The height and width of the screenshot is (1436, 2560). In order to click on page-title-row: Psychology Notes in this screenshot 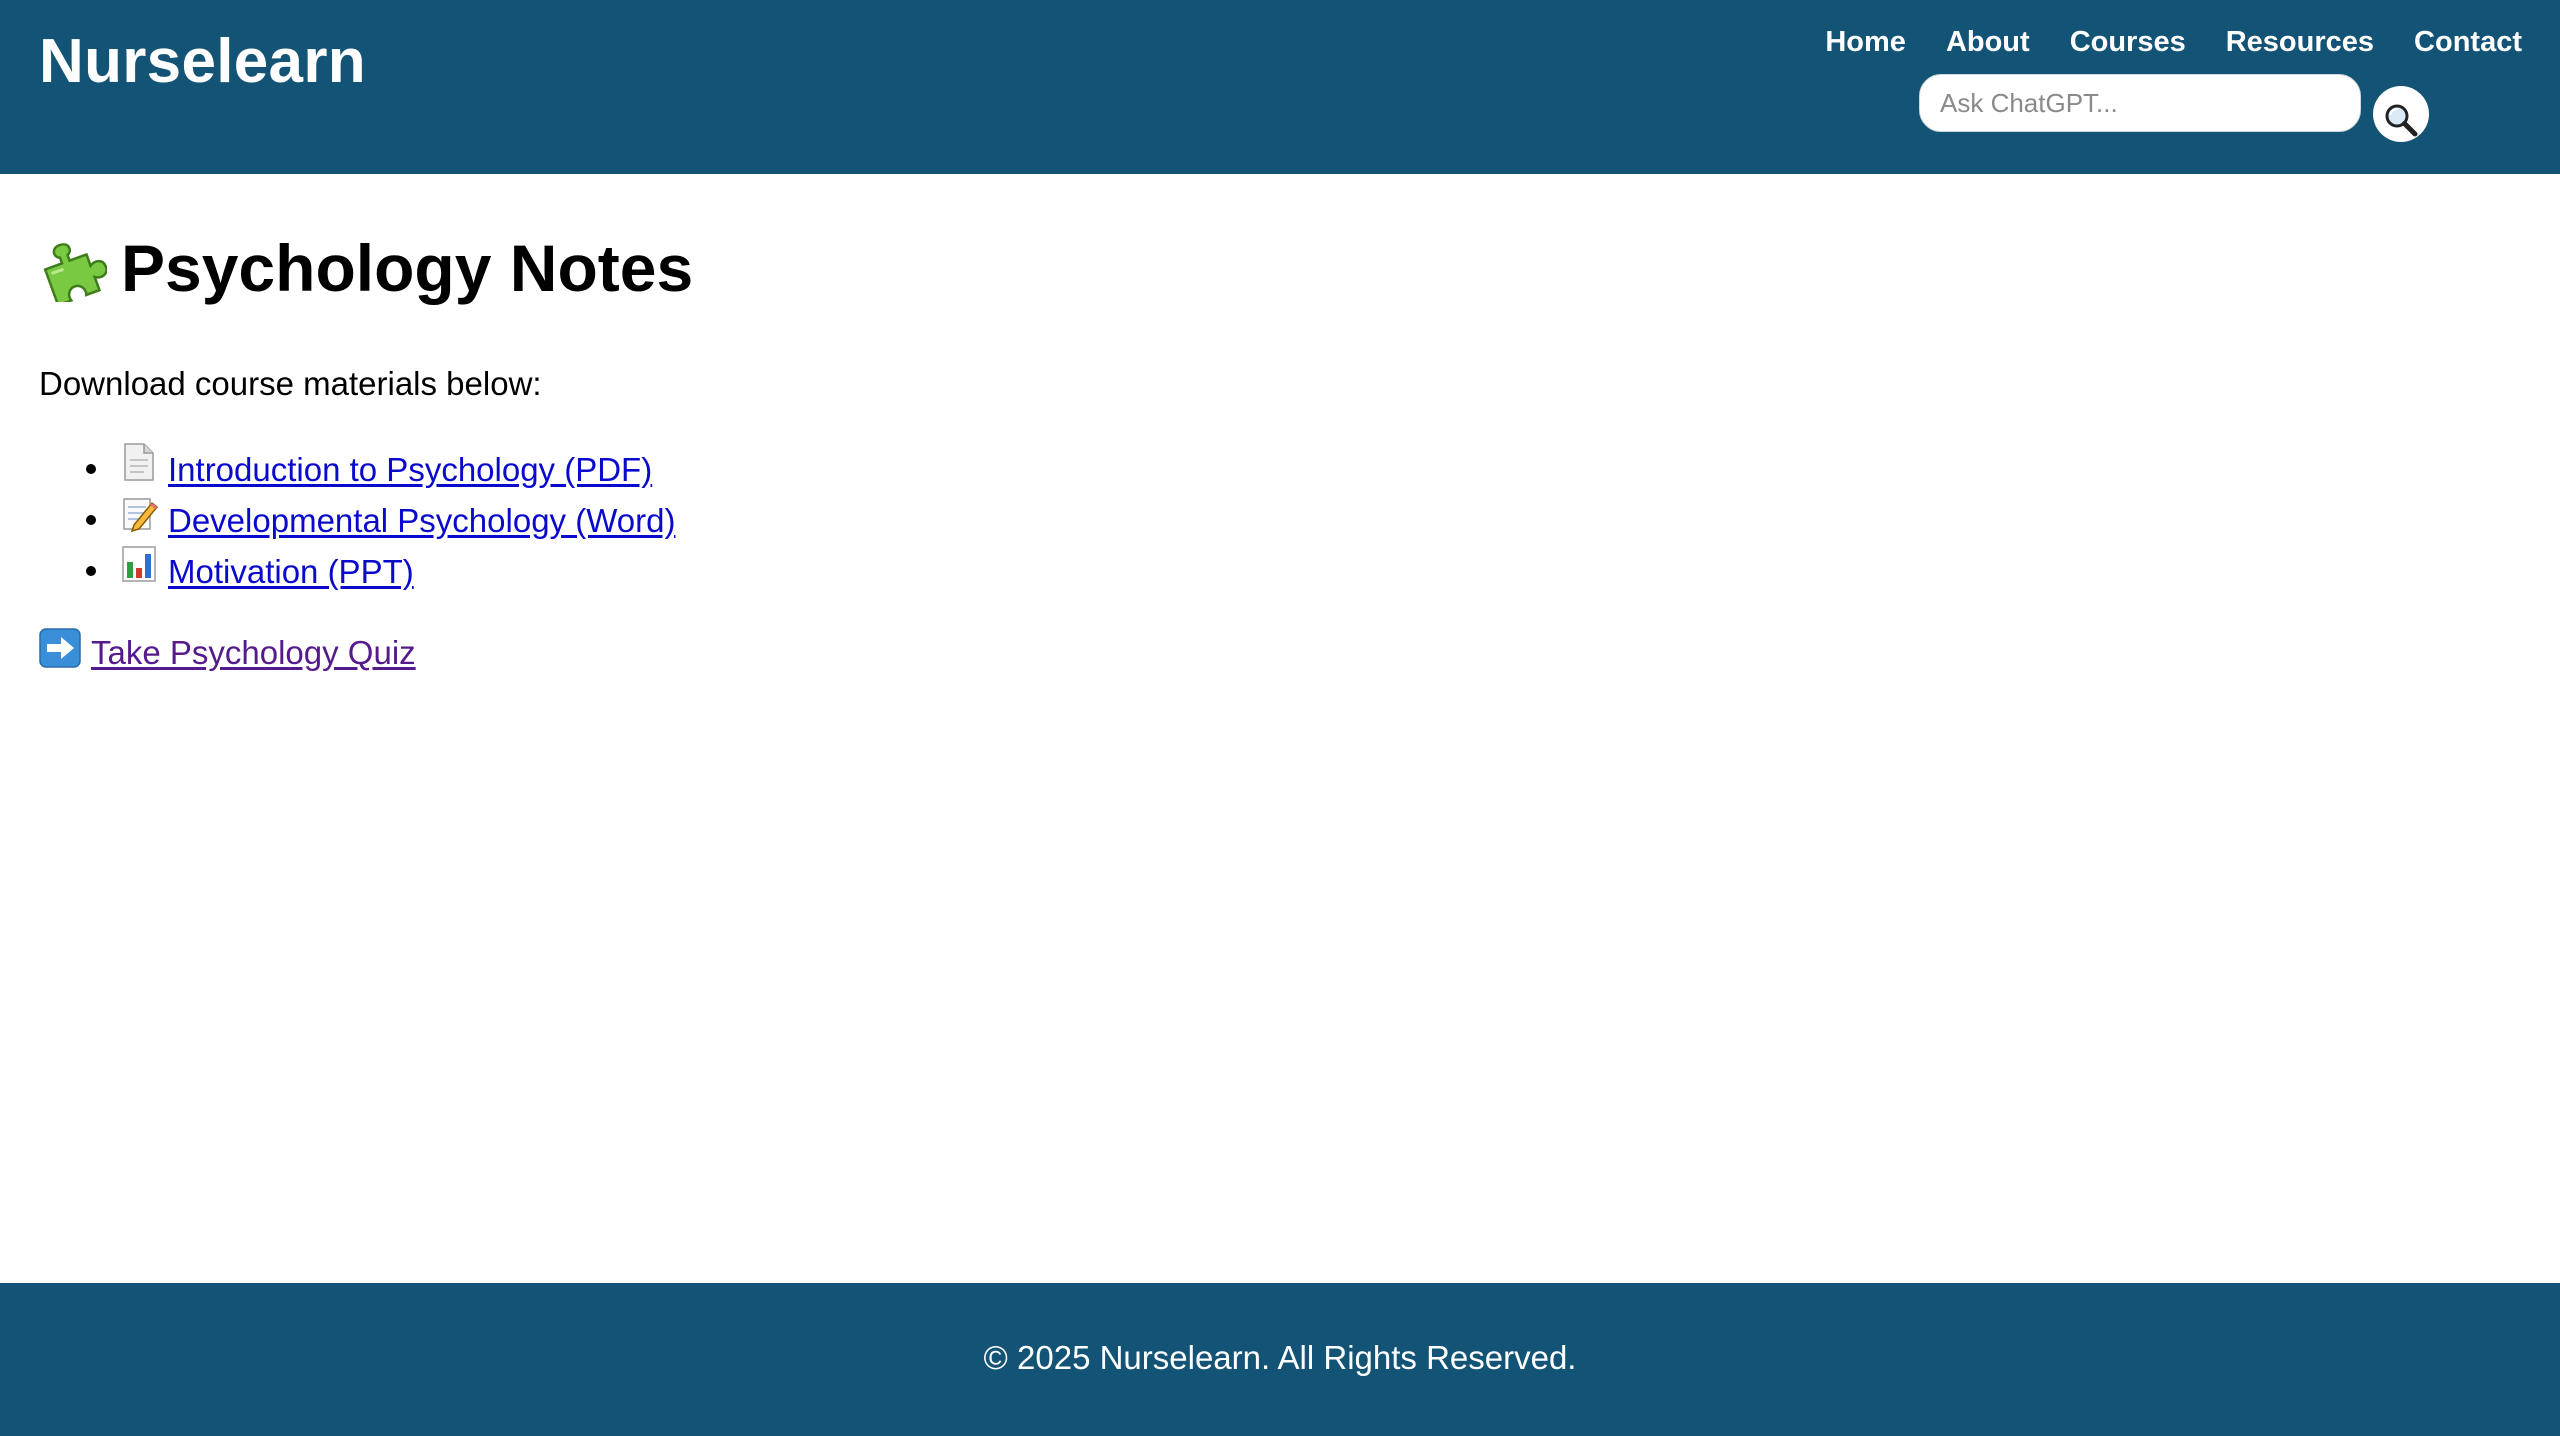, I will do `click(366, 268)`.